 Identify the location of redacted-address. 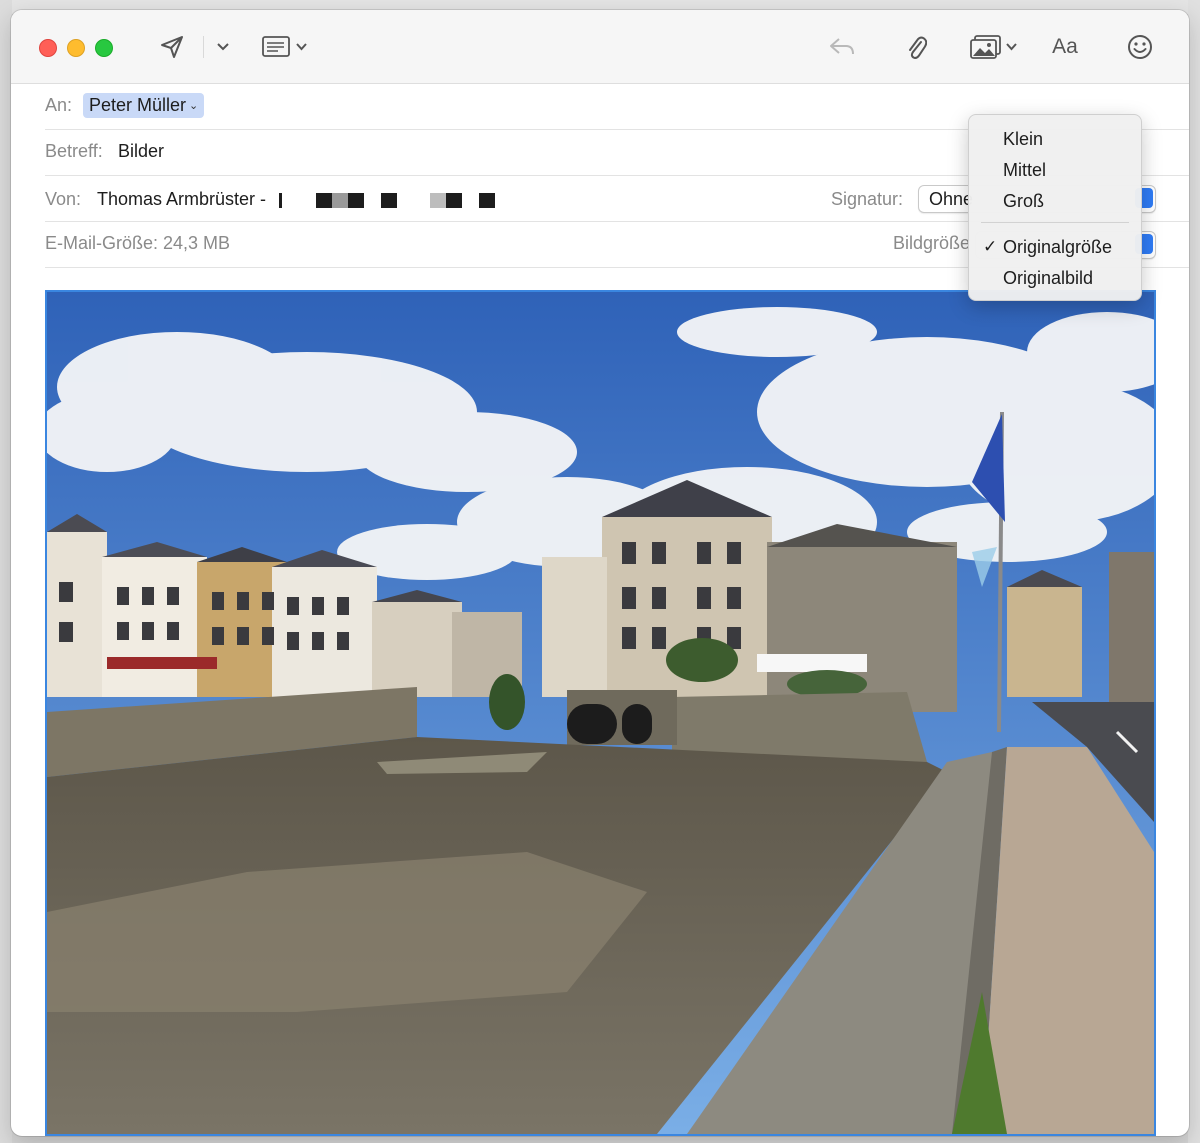
(387, 200).